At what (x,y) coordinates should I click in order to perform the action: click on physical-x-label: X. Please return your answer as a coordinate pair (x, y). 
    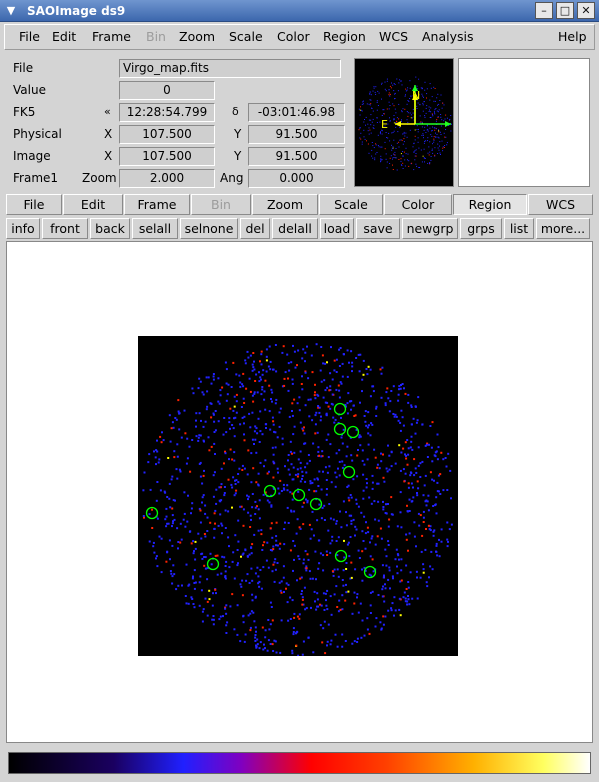
    Looking at the image, I should click on (108, 134).